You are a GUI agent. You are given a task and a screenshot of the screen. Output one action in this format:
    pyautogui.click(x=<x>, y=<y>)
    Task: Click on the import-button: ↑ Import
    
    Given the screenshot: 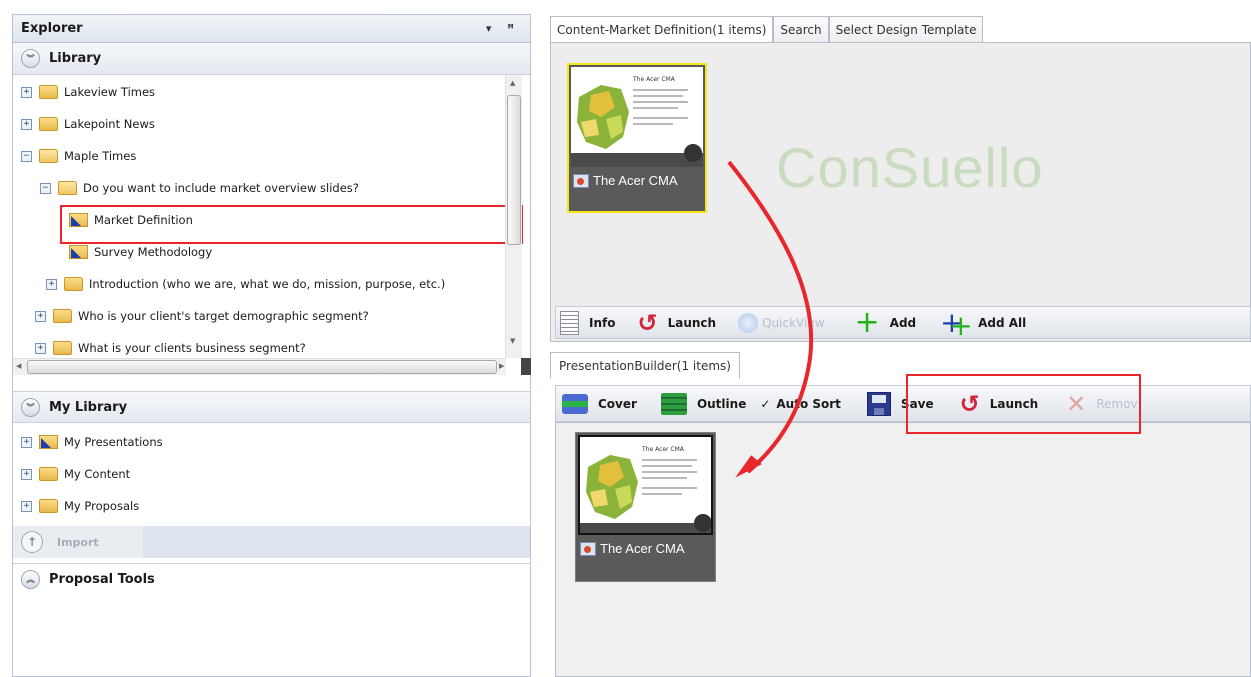 What is the action you would take?
    pyautogui.click(x=78, y=542)
    